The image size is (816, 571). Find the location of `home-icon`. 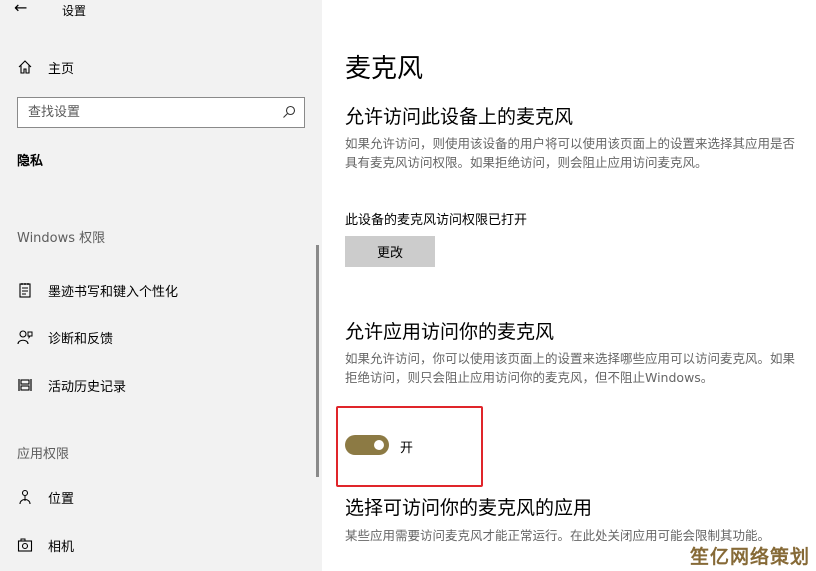

home-icon is located at coordinates (25, 67).